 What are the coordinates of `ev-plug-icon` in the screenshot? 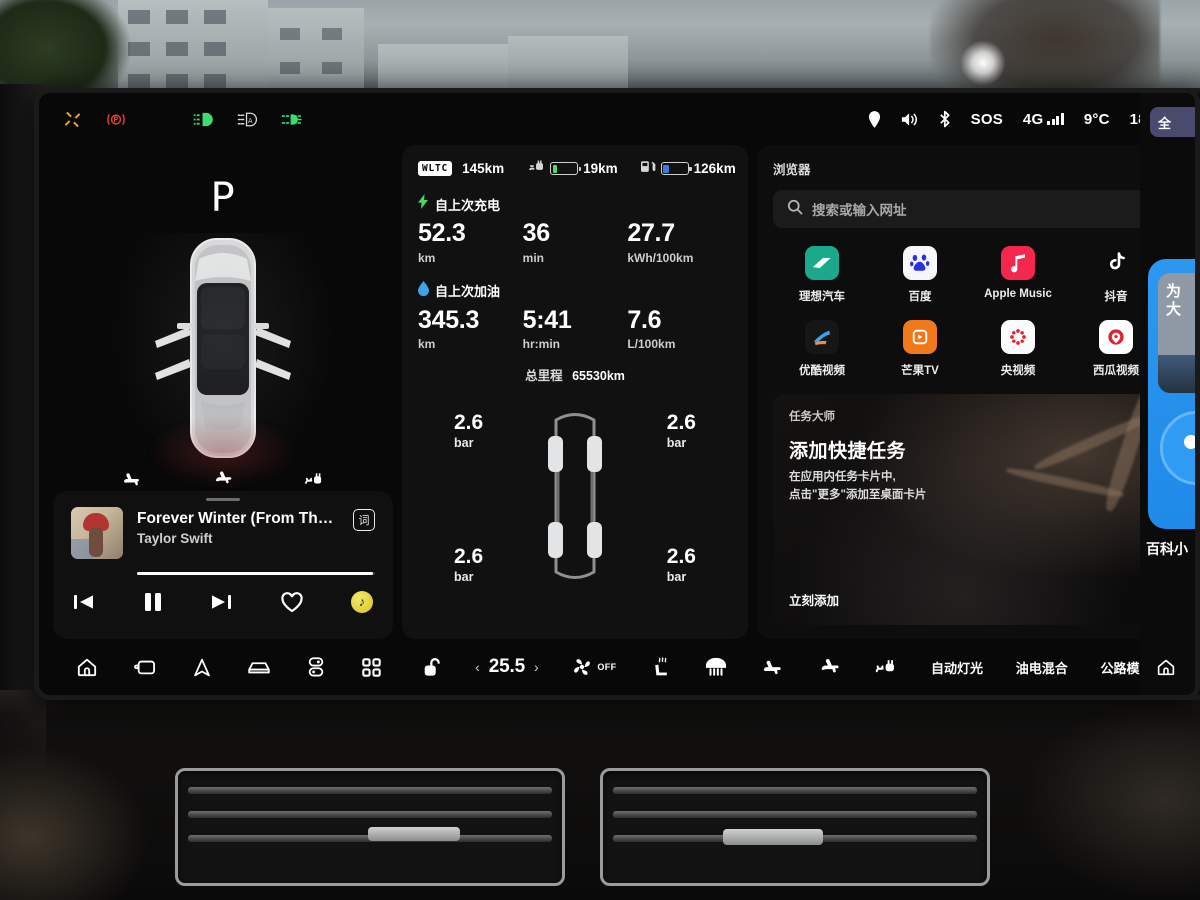 It's located at (536, 169).